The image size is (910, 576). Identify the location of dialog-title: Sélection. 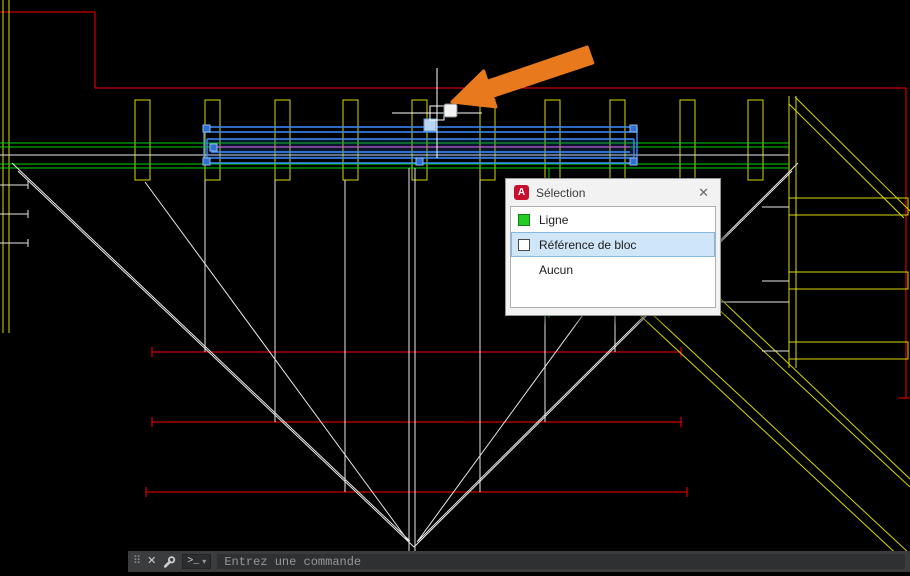
(561, 192).